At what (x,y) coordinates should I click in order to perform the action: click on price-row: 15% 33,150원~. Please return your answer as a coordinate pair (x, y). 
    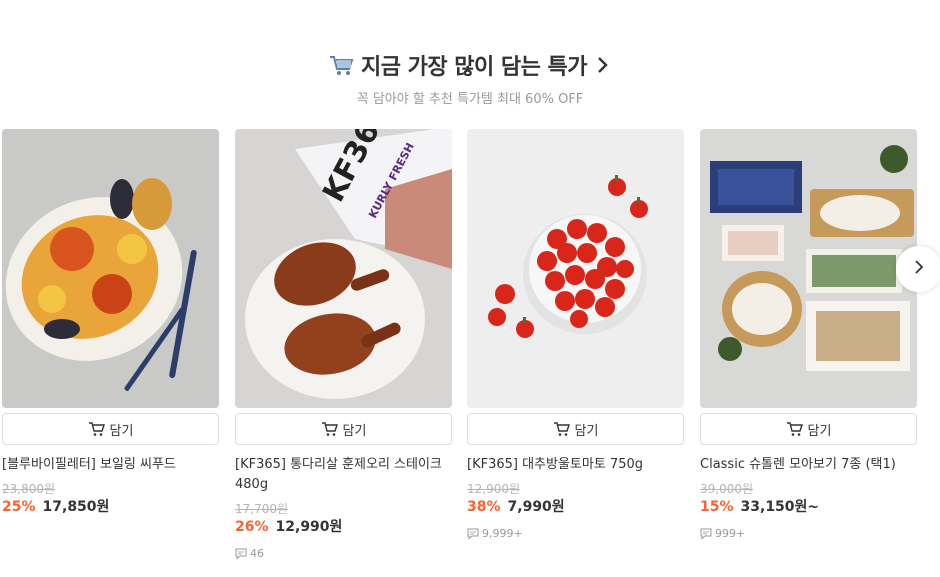
    Looking at the image, I should click on (808, 507).